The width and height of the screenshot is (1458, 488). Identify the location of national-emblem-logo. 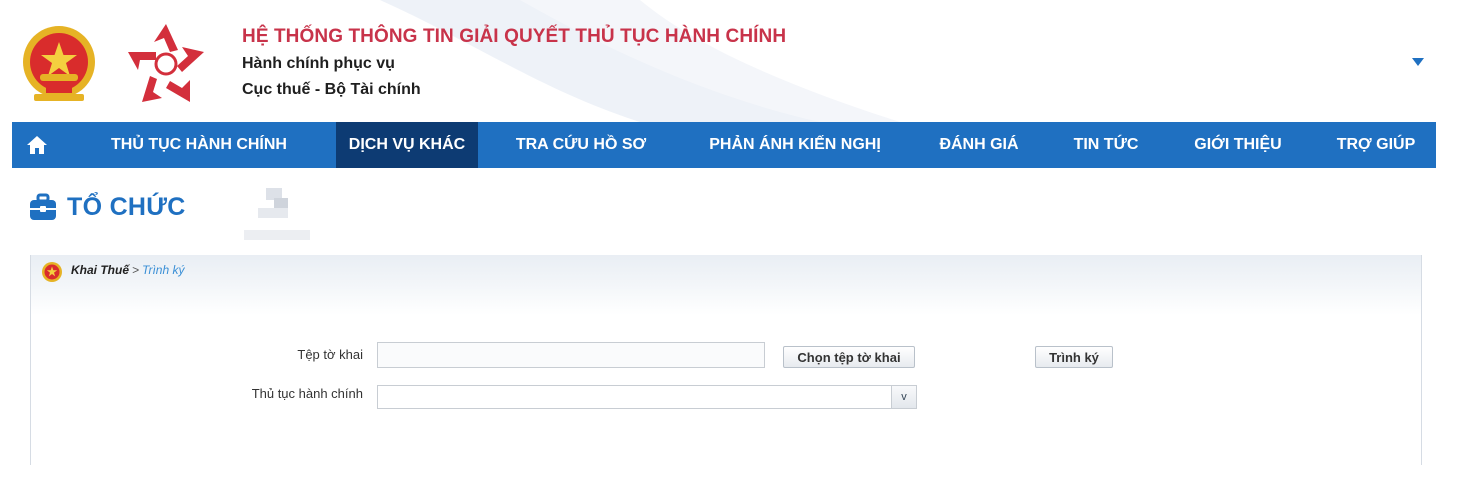
(59, 63).